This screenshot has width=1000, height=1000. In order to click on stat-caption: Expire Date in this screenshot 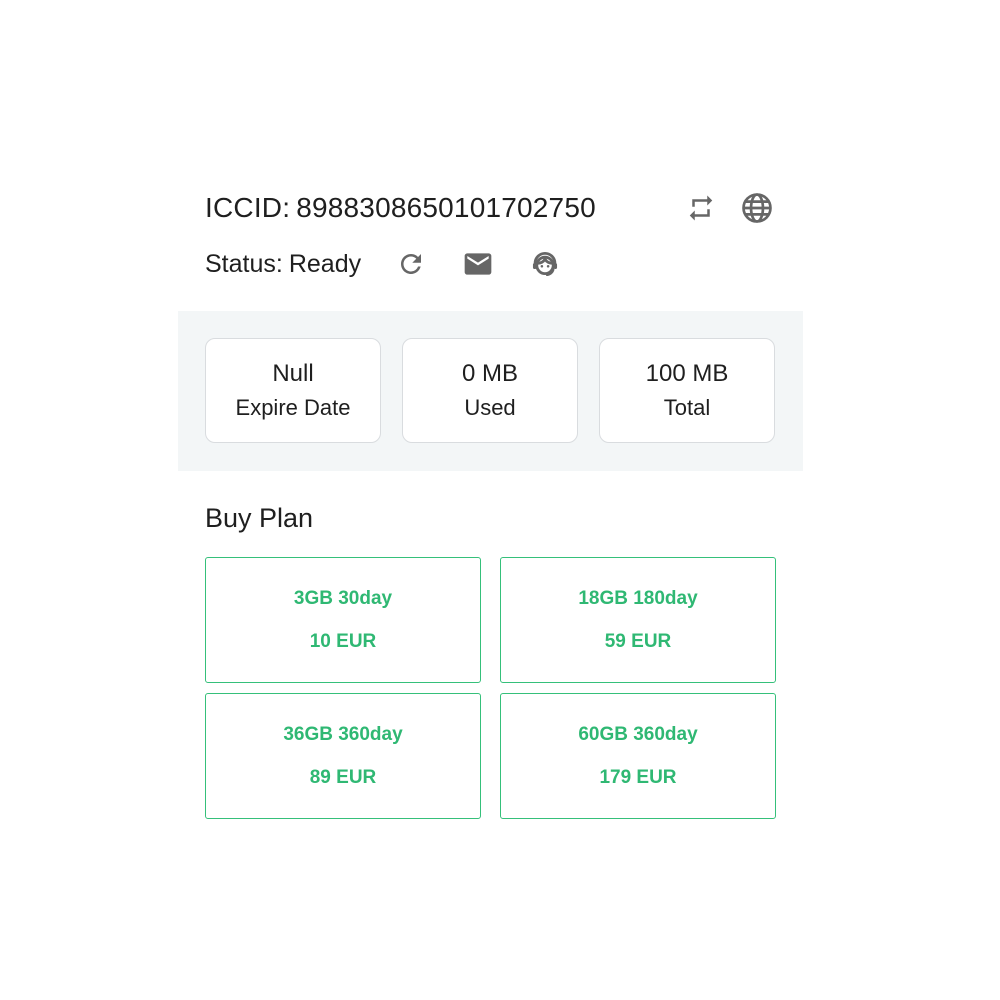, I will do `click(293, 407)`.